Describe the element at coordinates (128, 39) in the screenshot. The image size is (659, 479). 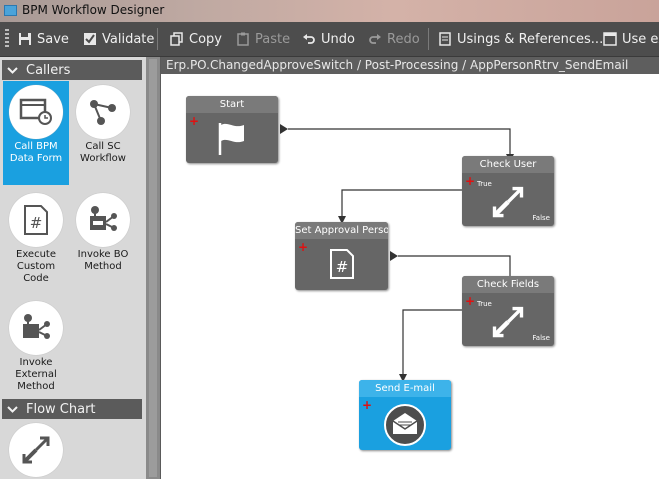
I see `validate-label: Validate` at that location.